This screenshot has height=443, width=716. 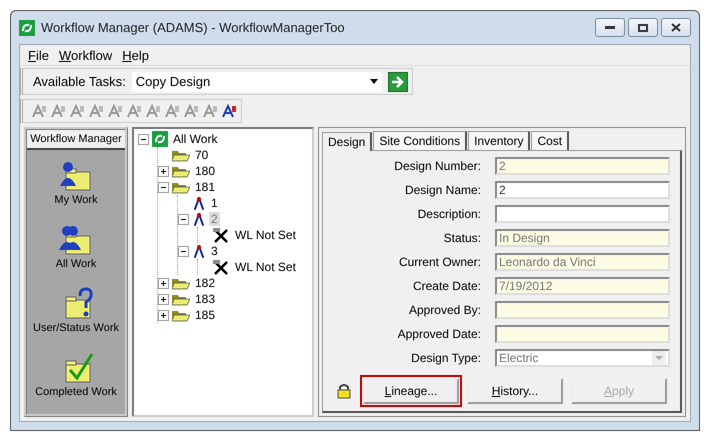 I want to click on field-label: Design Type:, so click(x=445, y=358).